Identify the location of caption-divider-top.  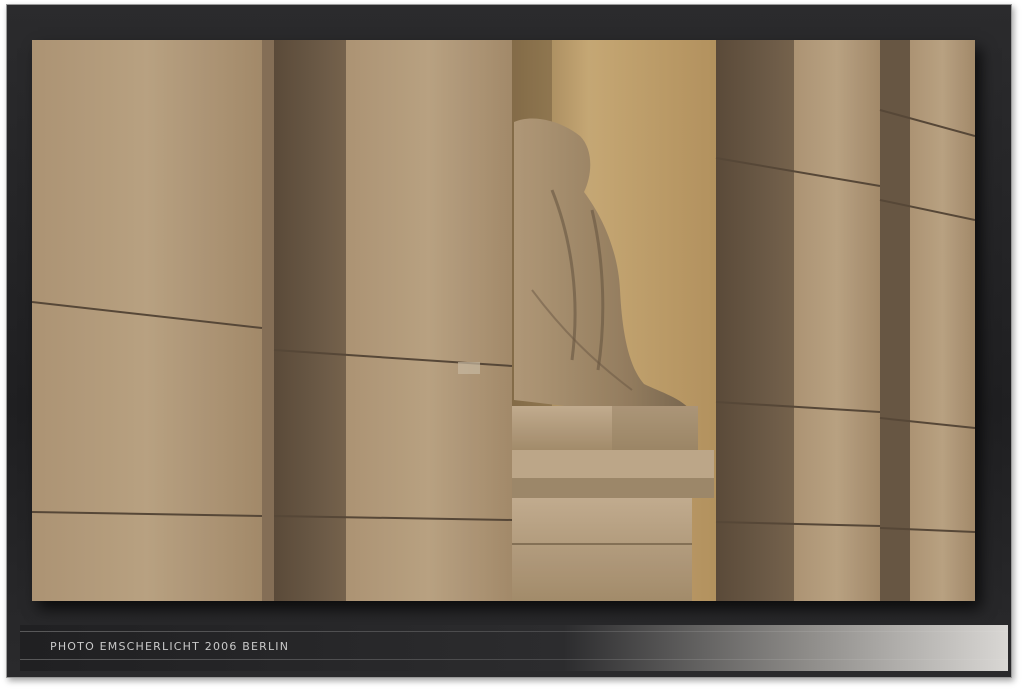
(514, 631).